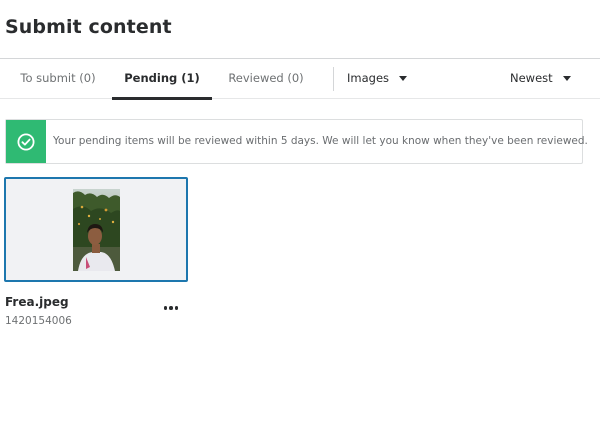  Describe the element at coordinates (37, 302) in the screenshot. I see `file-name: Frea.jpeg` at that location.